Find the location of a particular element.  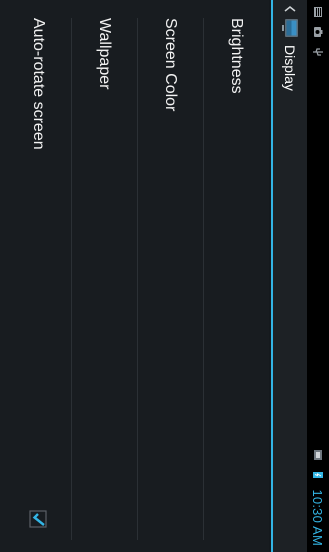

setting-label: Brightness is located at coordinates (236, 56).